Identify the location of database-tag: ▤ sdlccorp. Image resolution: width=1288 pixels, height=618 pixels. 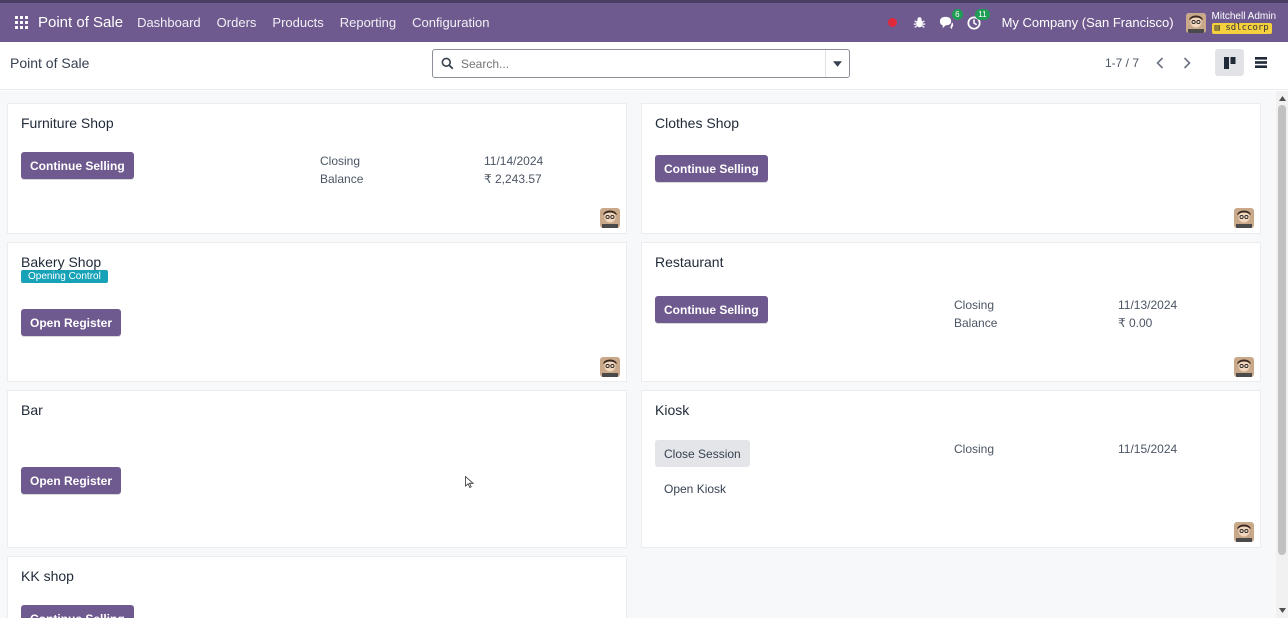
(1241, 28).